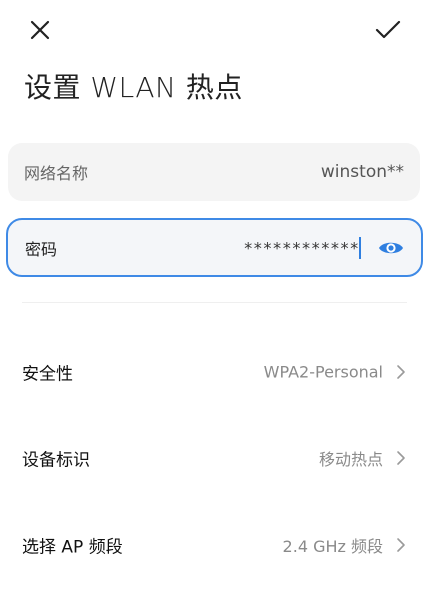  I want to click on network-name-value: winston**, so click(362, 172).